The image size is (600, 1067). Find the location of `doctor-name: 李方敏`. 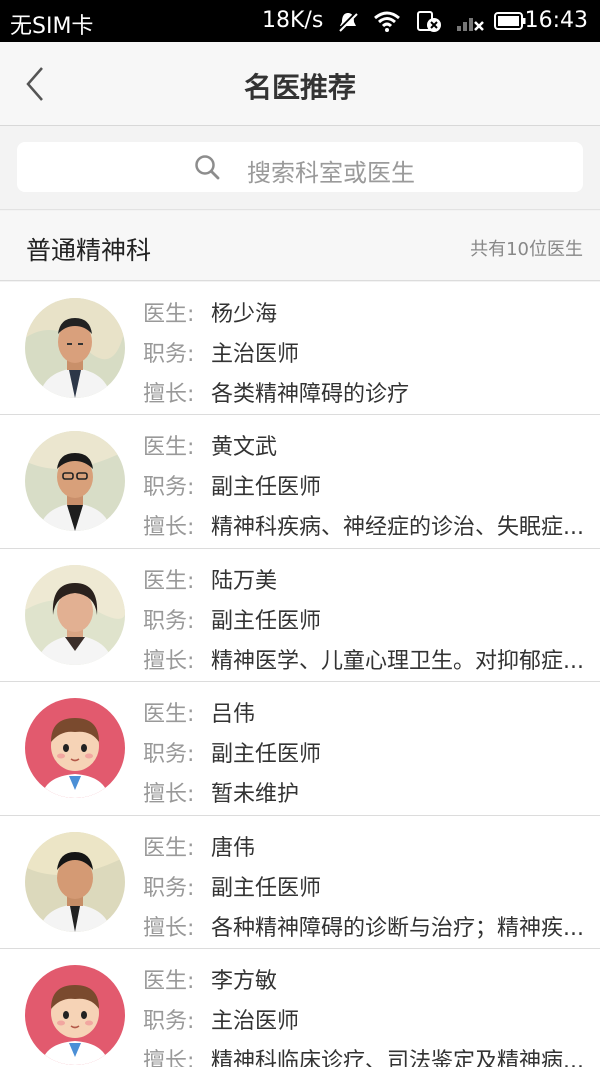

doctor-name: 李方敏 is located at coordinates (244, 981).